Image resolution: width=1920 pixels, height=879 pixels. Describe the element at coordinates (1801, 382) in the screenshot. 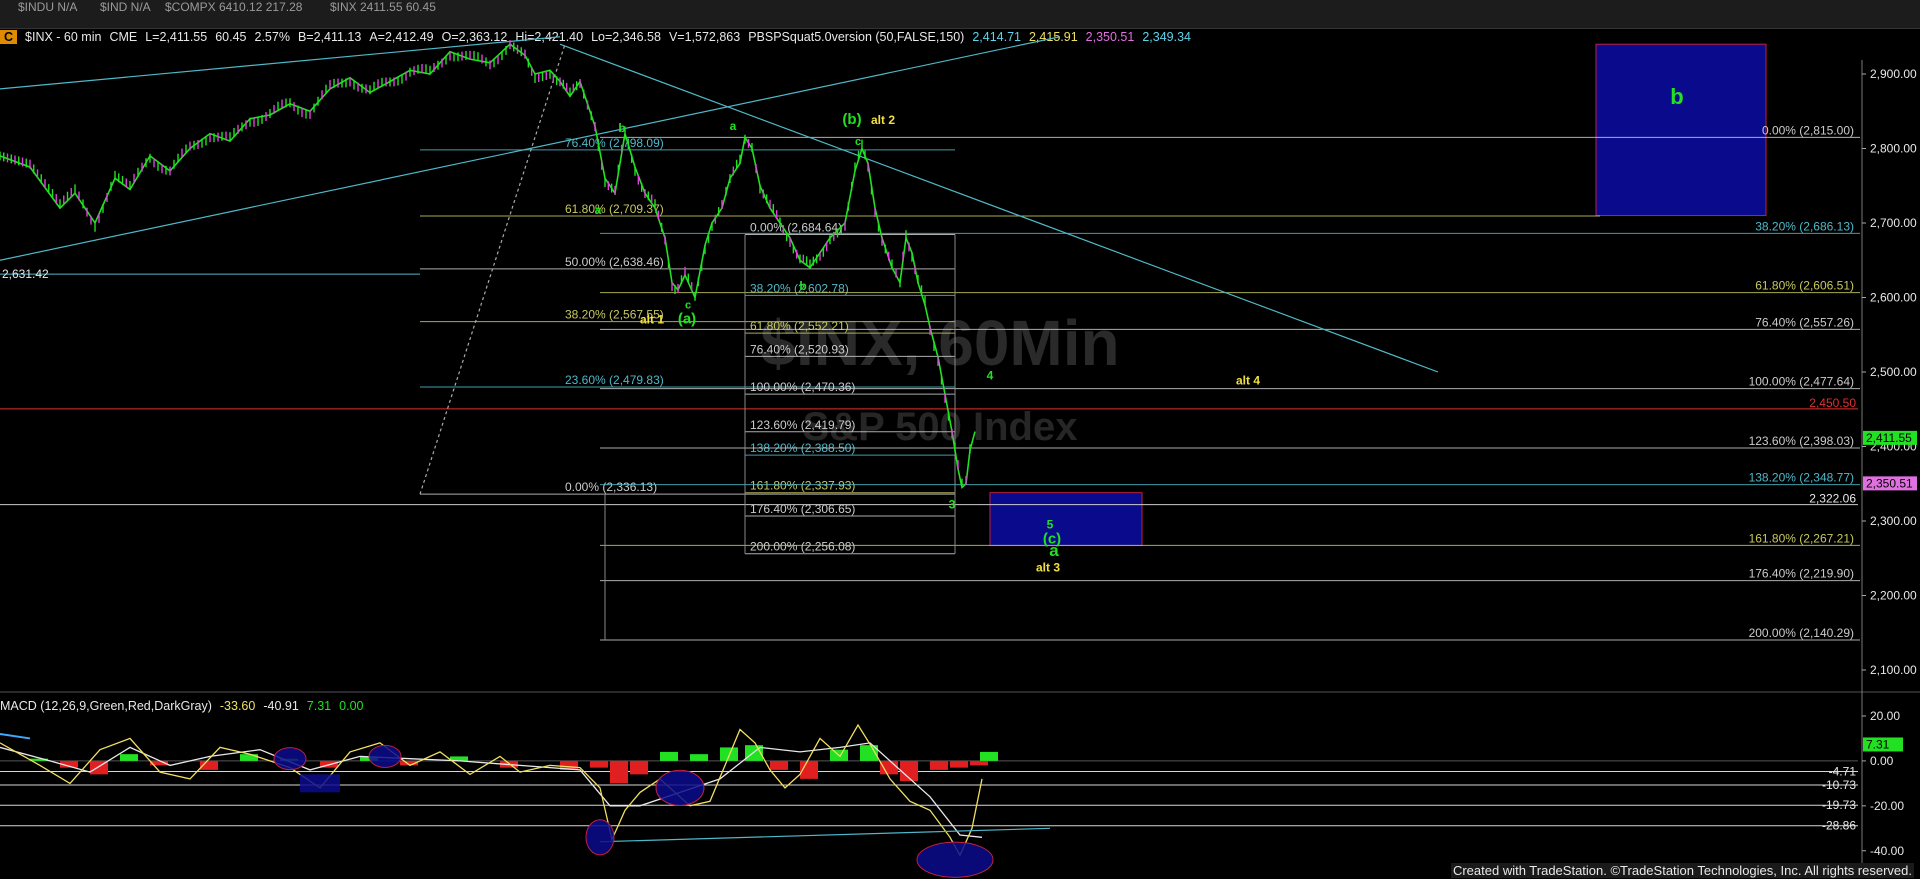

I see `fib-level-label: 100.00% (2,477.64)` at that location.